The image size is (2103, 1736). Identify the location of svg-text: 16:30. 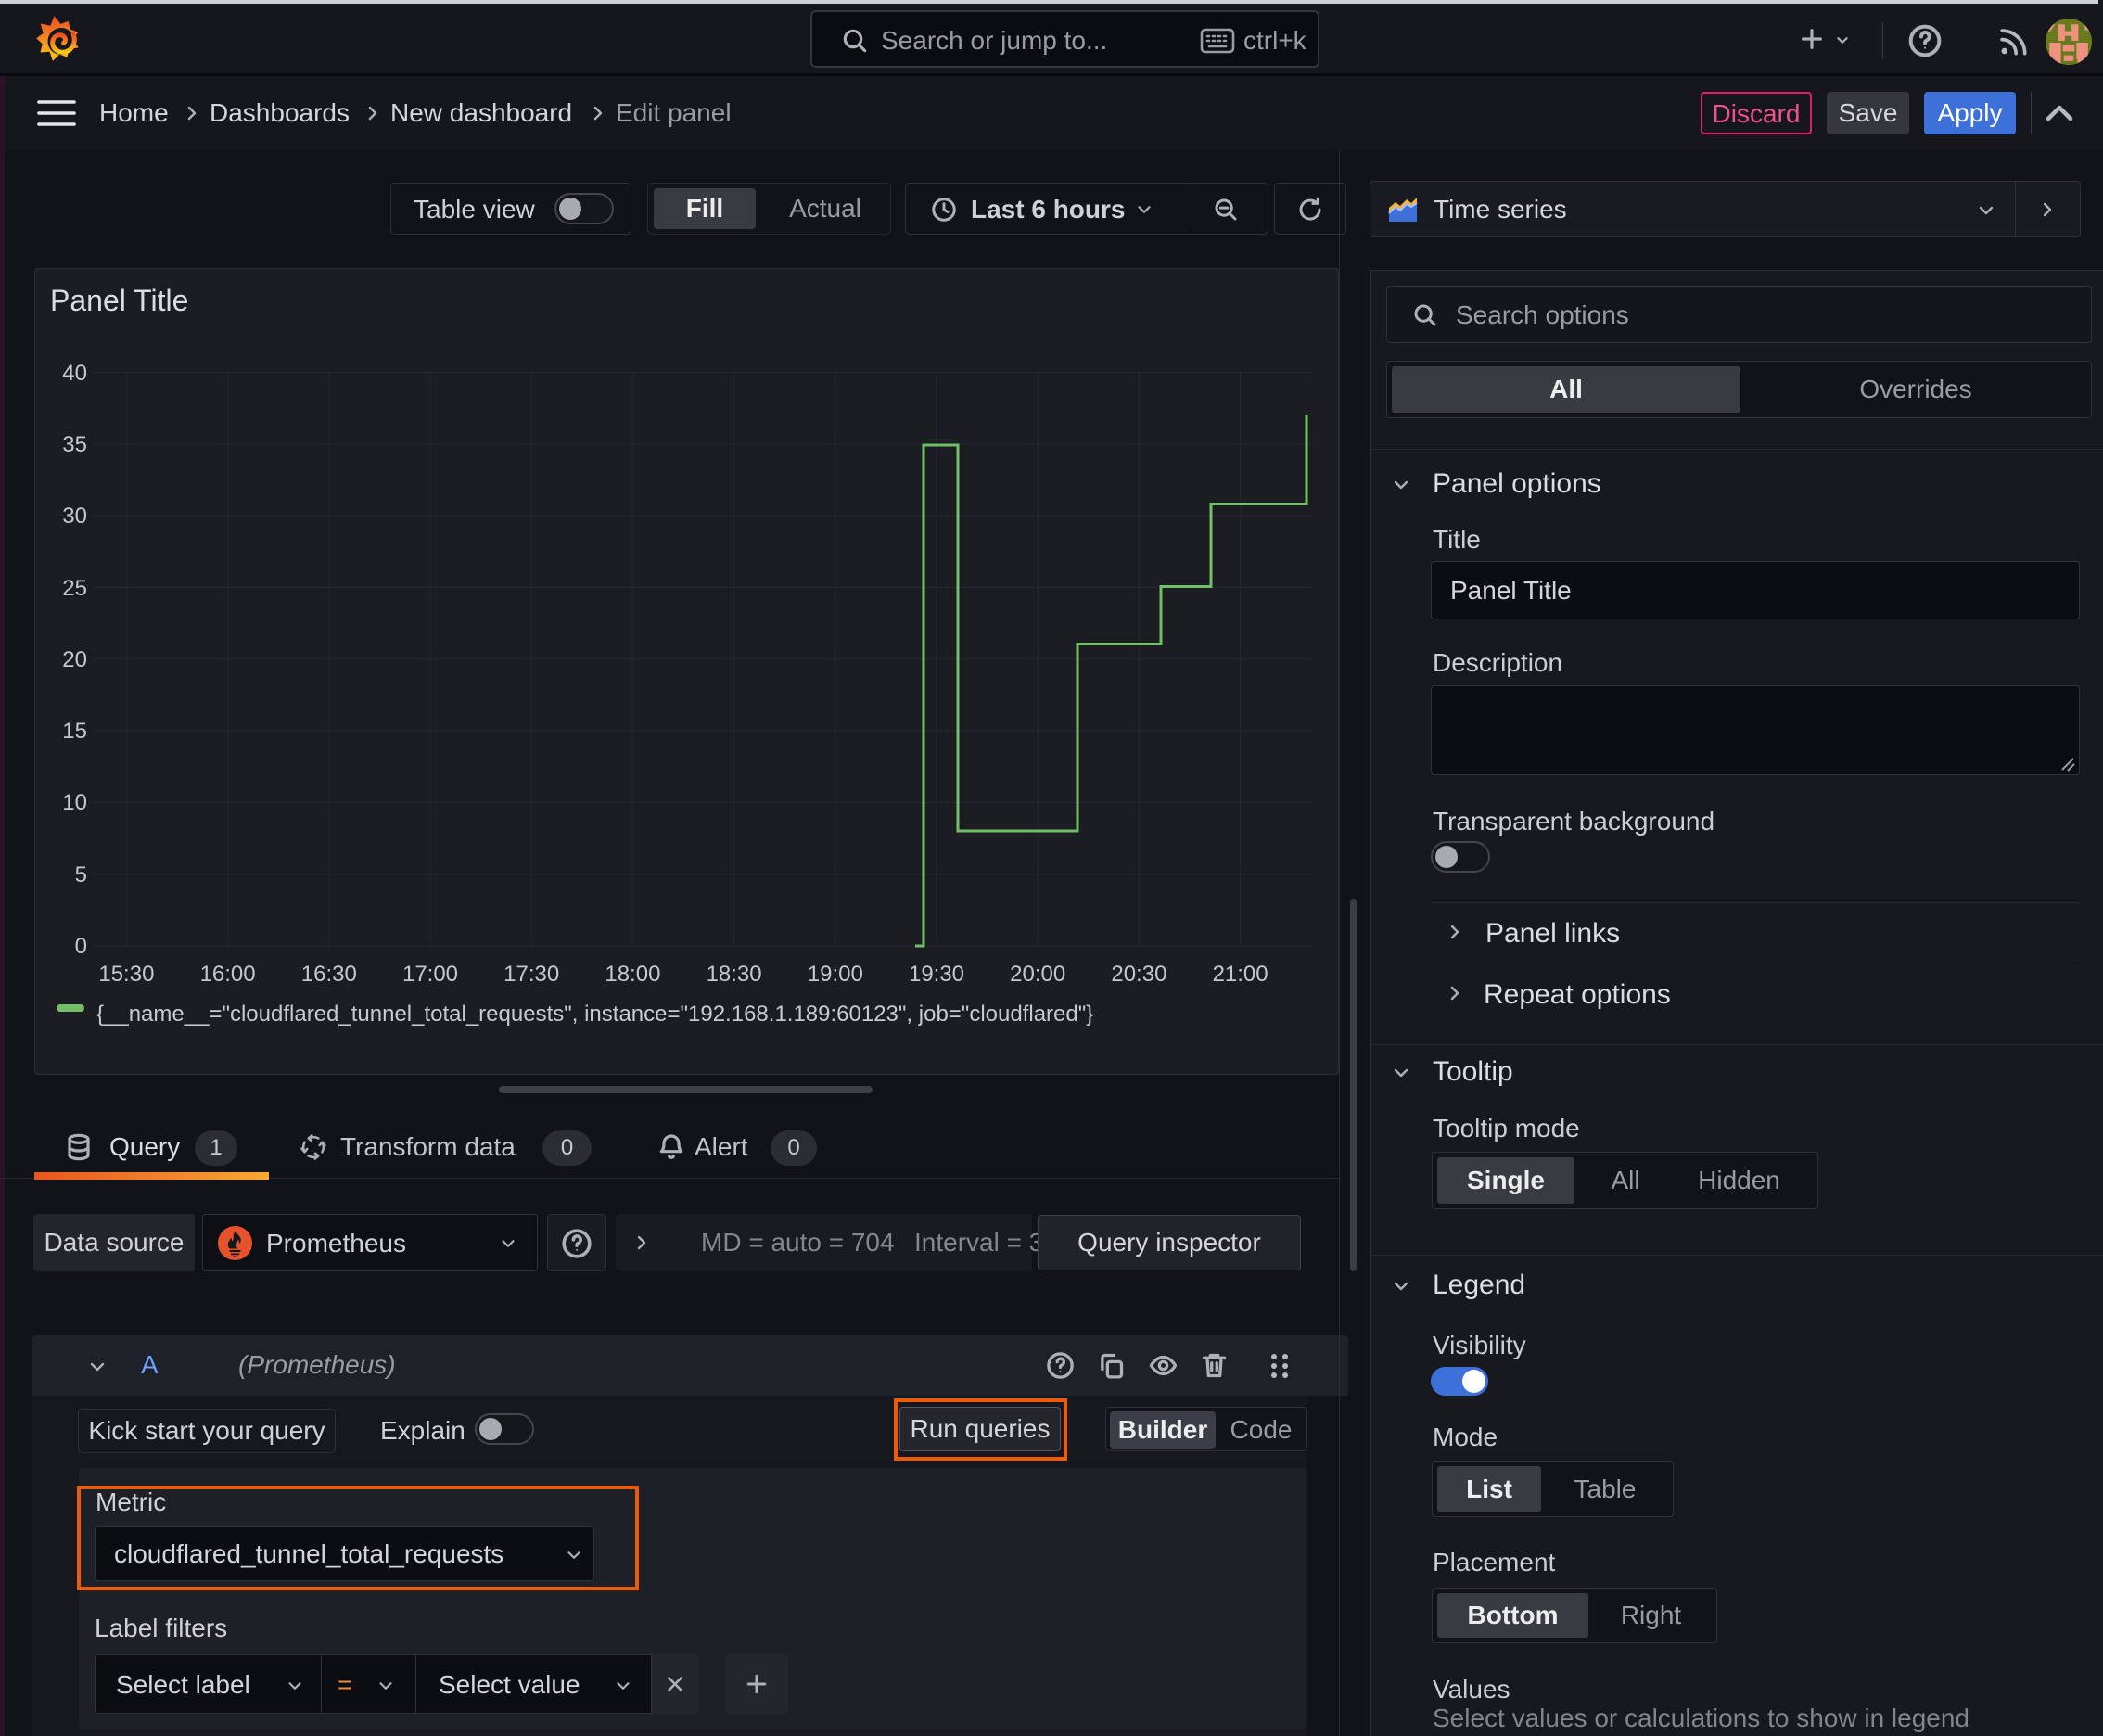
(329, 974).